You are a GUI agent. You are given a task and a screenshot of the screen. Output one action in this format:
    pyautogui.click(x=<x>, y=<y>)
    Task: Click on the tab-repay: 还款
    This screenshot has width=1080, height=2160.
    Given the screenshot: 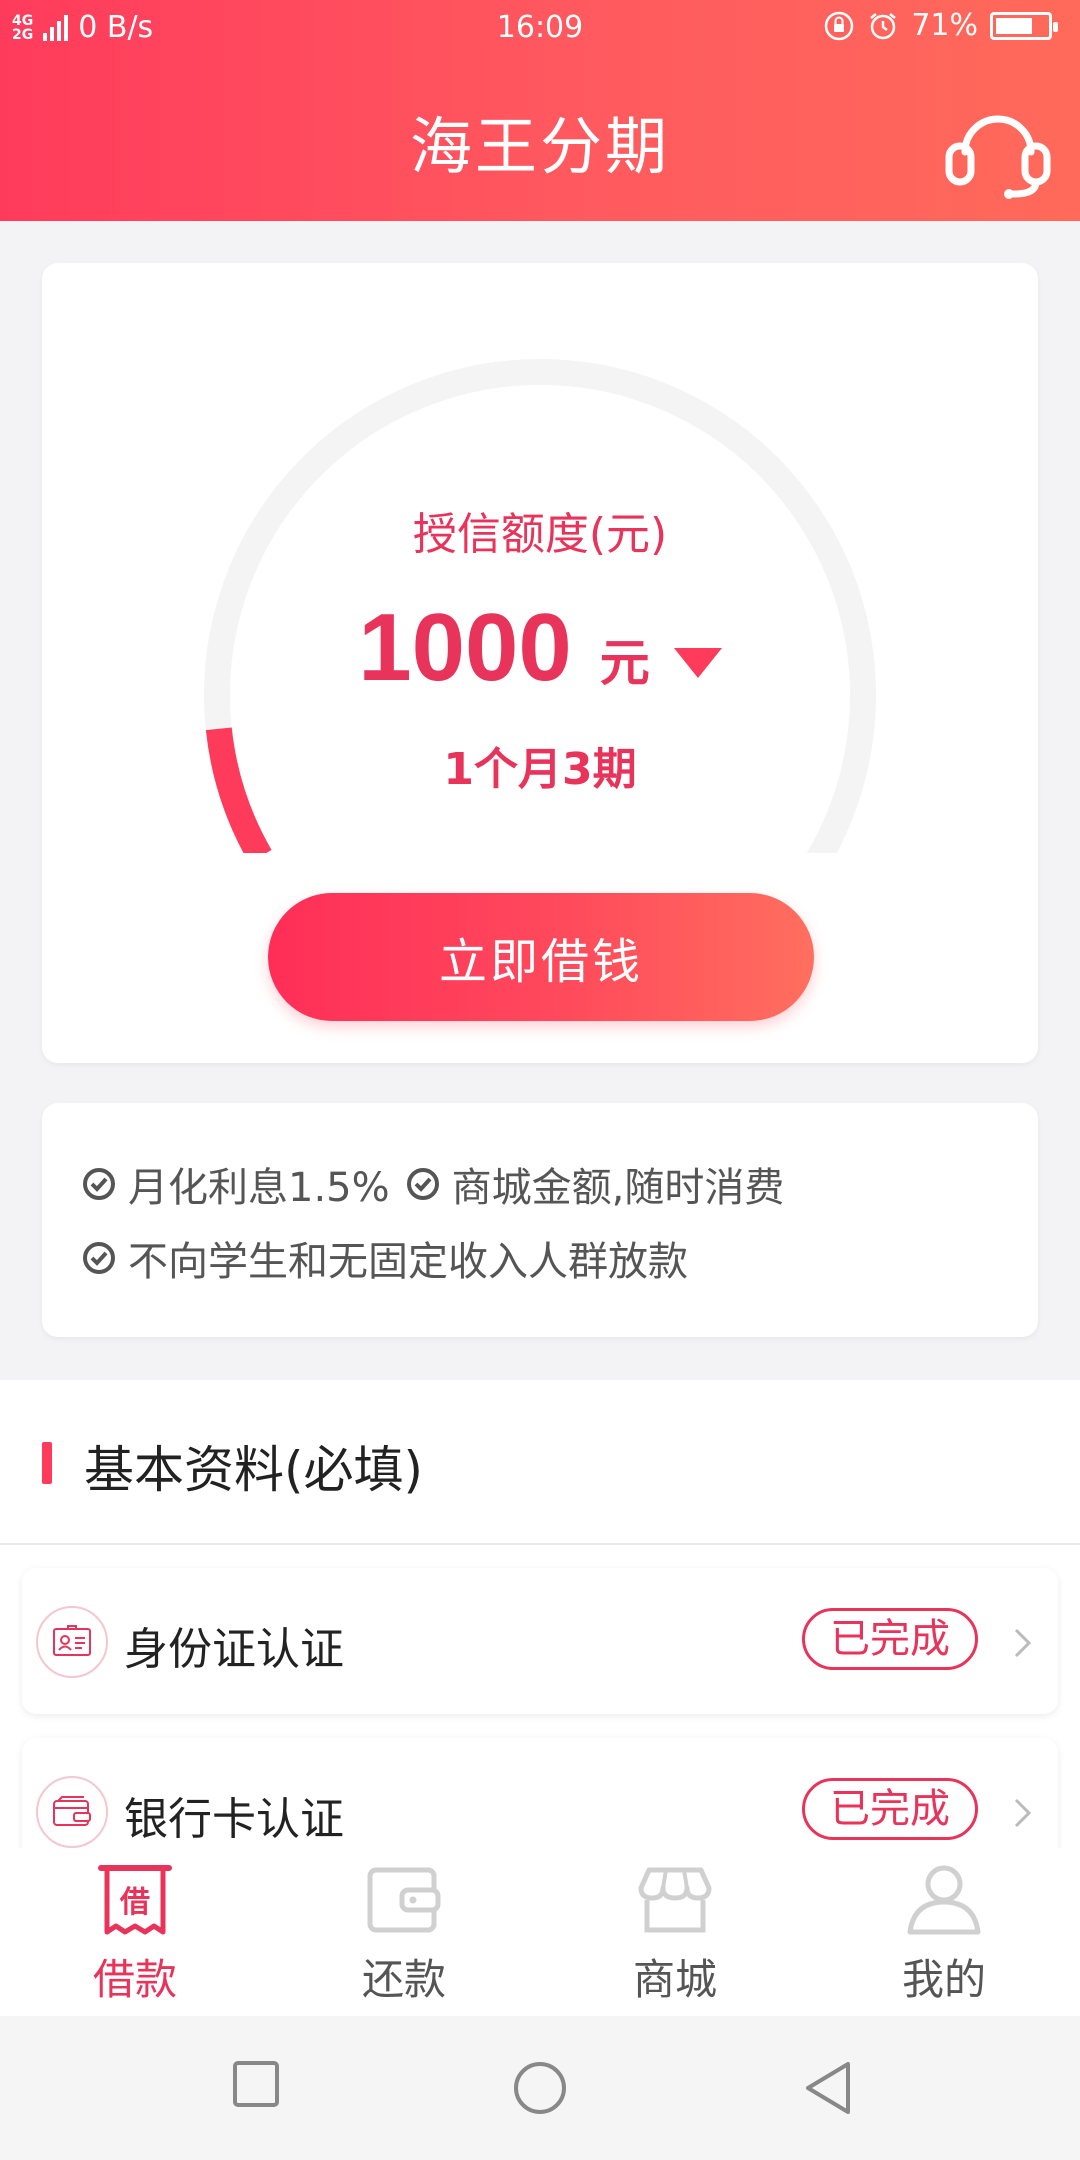 What is the action you would take?
    pyautogui.click(x=404, y=1937)
    